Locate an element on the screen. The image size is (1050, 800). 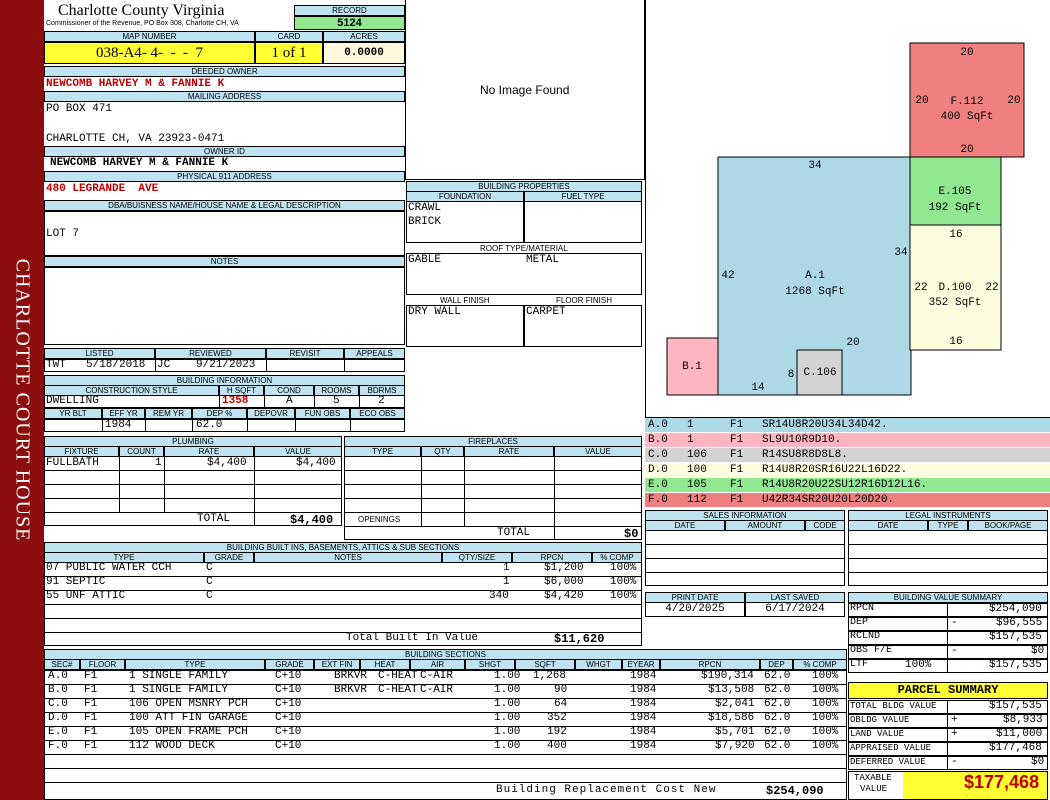
remyr-label: REM YR is located at coordinates (168, 413).